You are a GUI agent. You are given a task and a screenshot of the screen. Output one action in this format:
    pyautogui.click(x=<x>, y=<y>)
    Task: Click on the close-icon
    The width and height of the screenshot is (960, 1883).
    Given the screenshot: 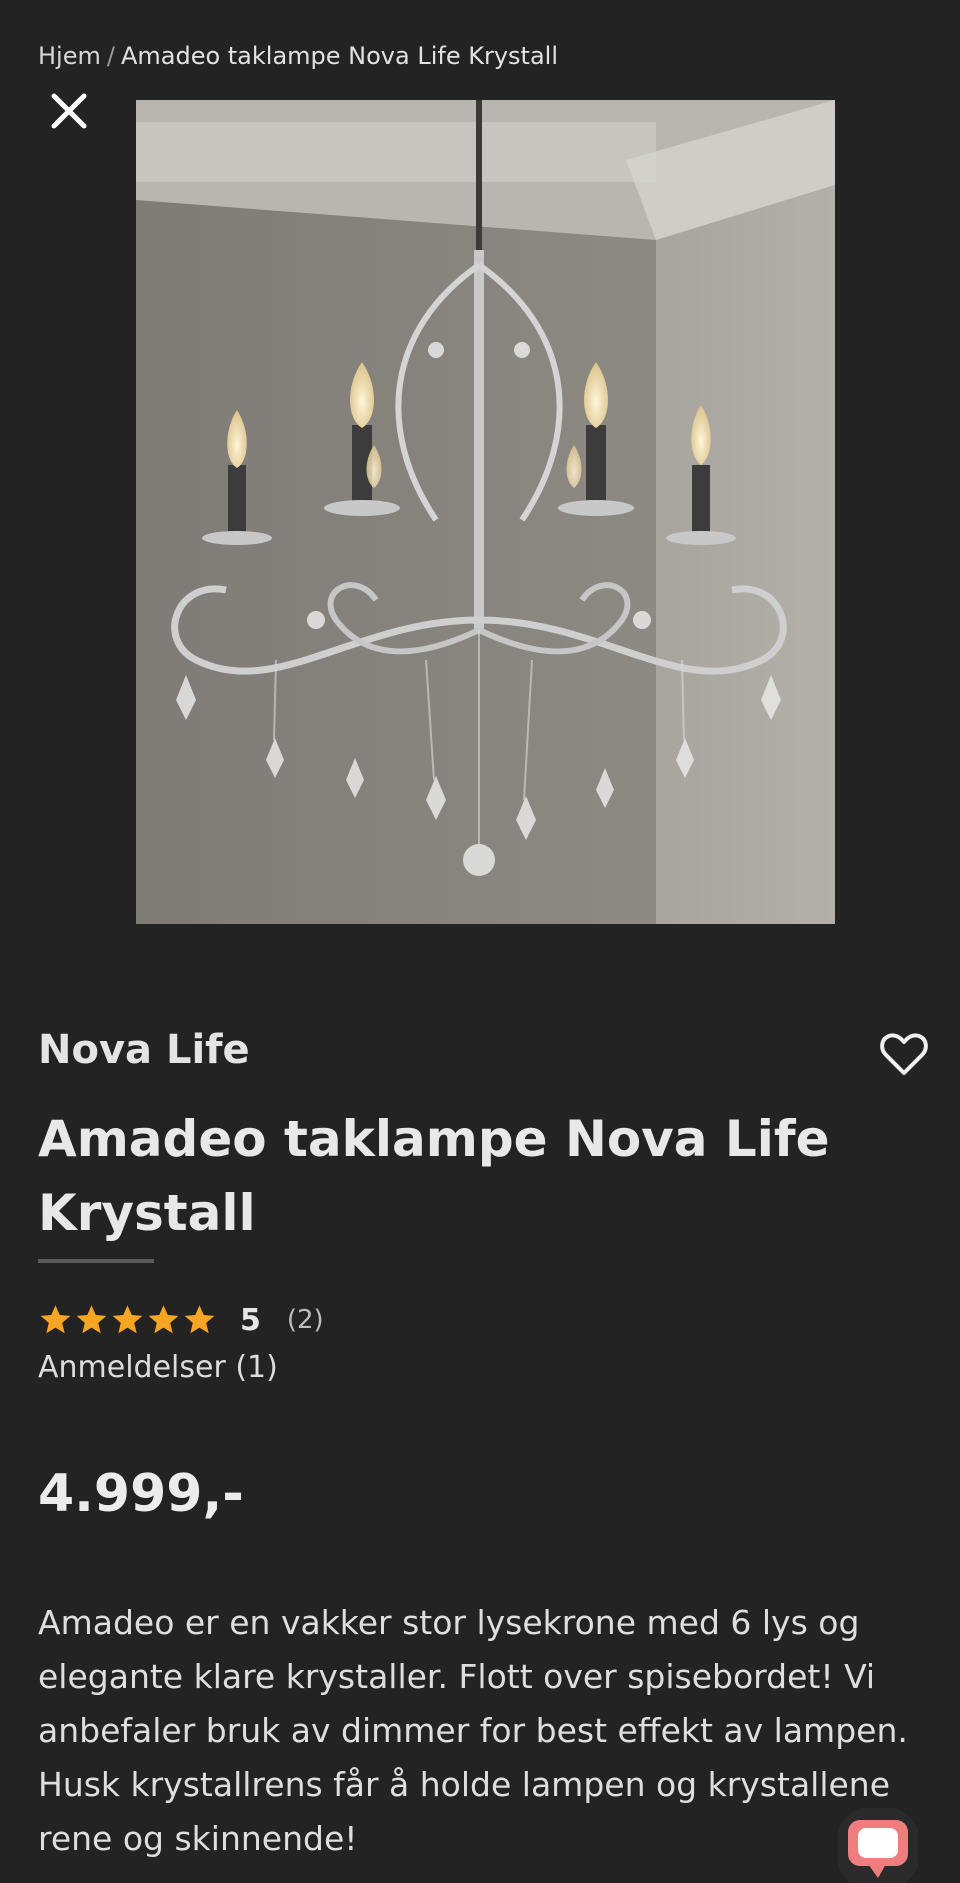 What is the action you would take?
    pyautogui.click(x=69, y=111)
    